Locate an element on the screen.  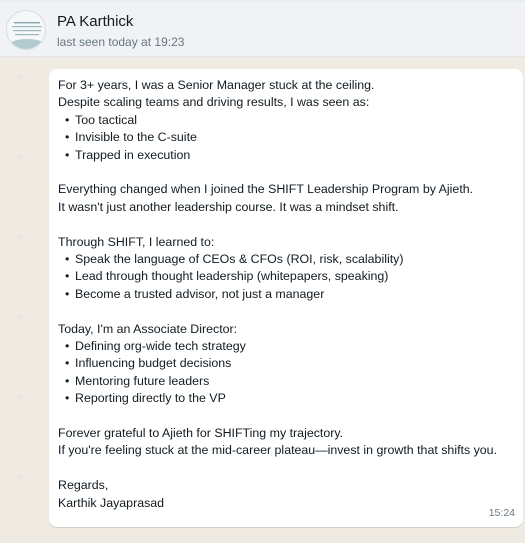
profile-picture-icon is located at coordinates (26, 30).